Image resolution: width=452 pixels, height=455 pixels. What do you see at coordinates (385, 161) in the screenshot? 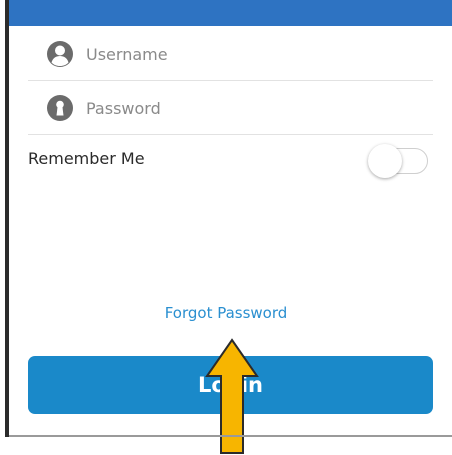
I see `toggle-knob` at bounding box center [385, 161].